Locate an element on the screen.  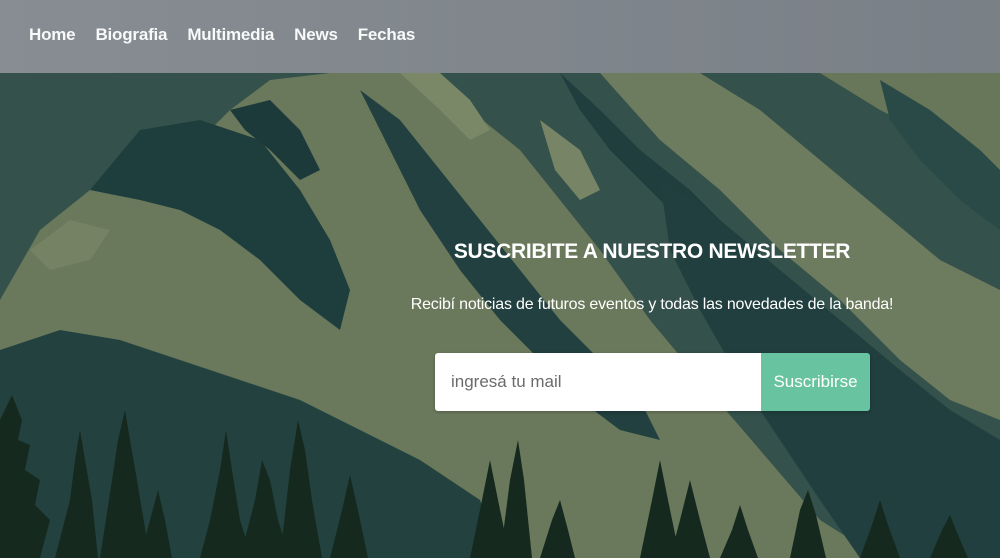
newsletter-form: Suscribirse is located at coordinates (652, 382).